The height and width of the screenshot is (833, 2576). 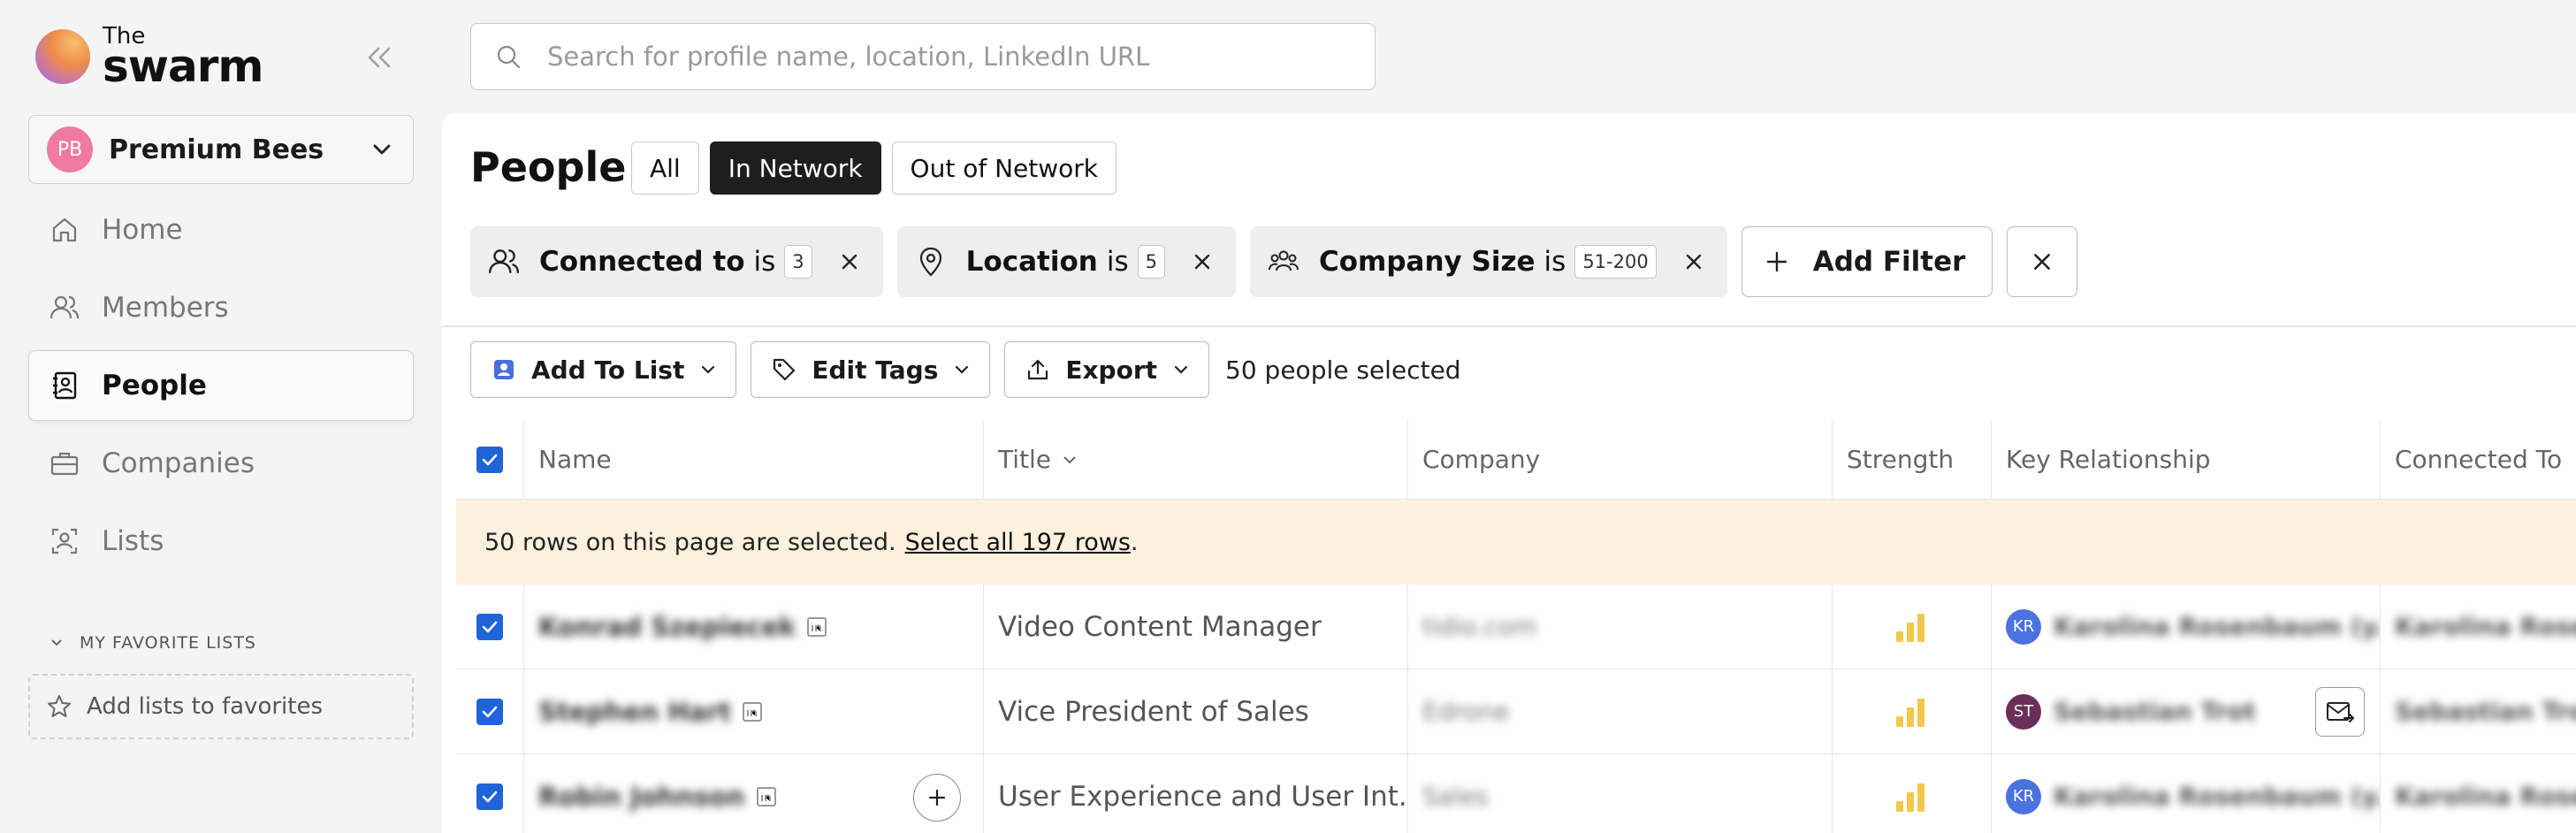 I want to click on filter-value-badge: 51-200, so click(x=1615, y=262).